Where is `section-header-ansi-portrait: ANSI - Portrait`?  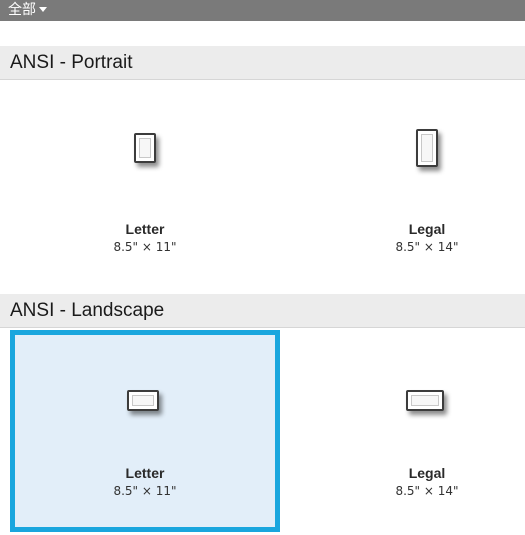 section-header-ansi-portrait: ANSI - Portrait is located at coordinates (262, 63).